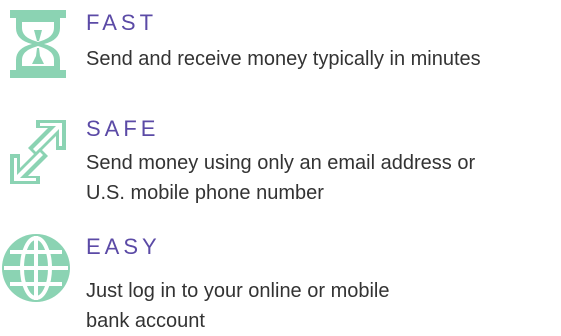 This screenshot has width=561, height=336. What do you see at coordinates (38, 44) in the screenshot?
I see `hourglass-icon` at bounding box center [38, 44].